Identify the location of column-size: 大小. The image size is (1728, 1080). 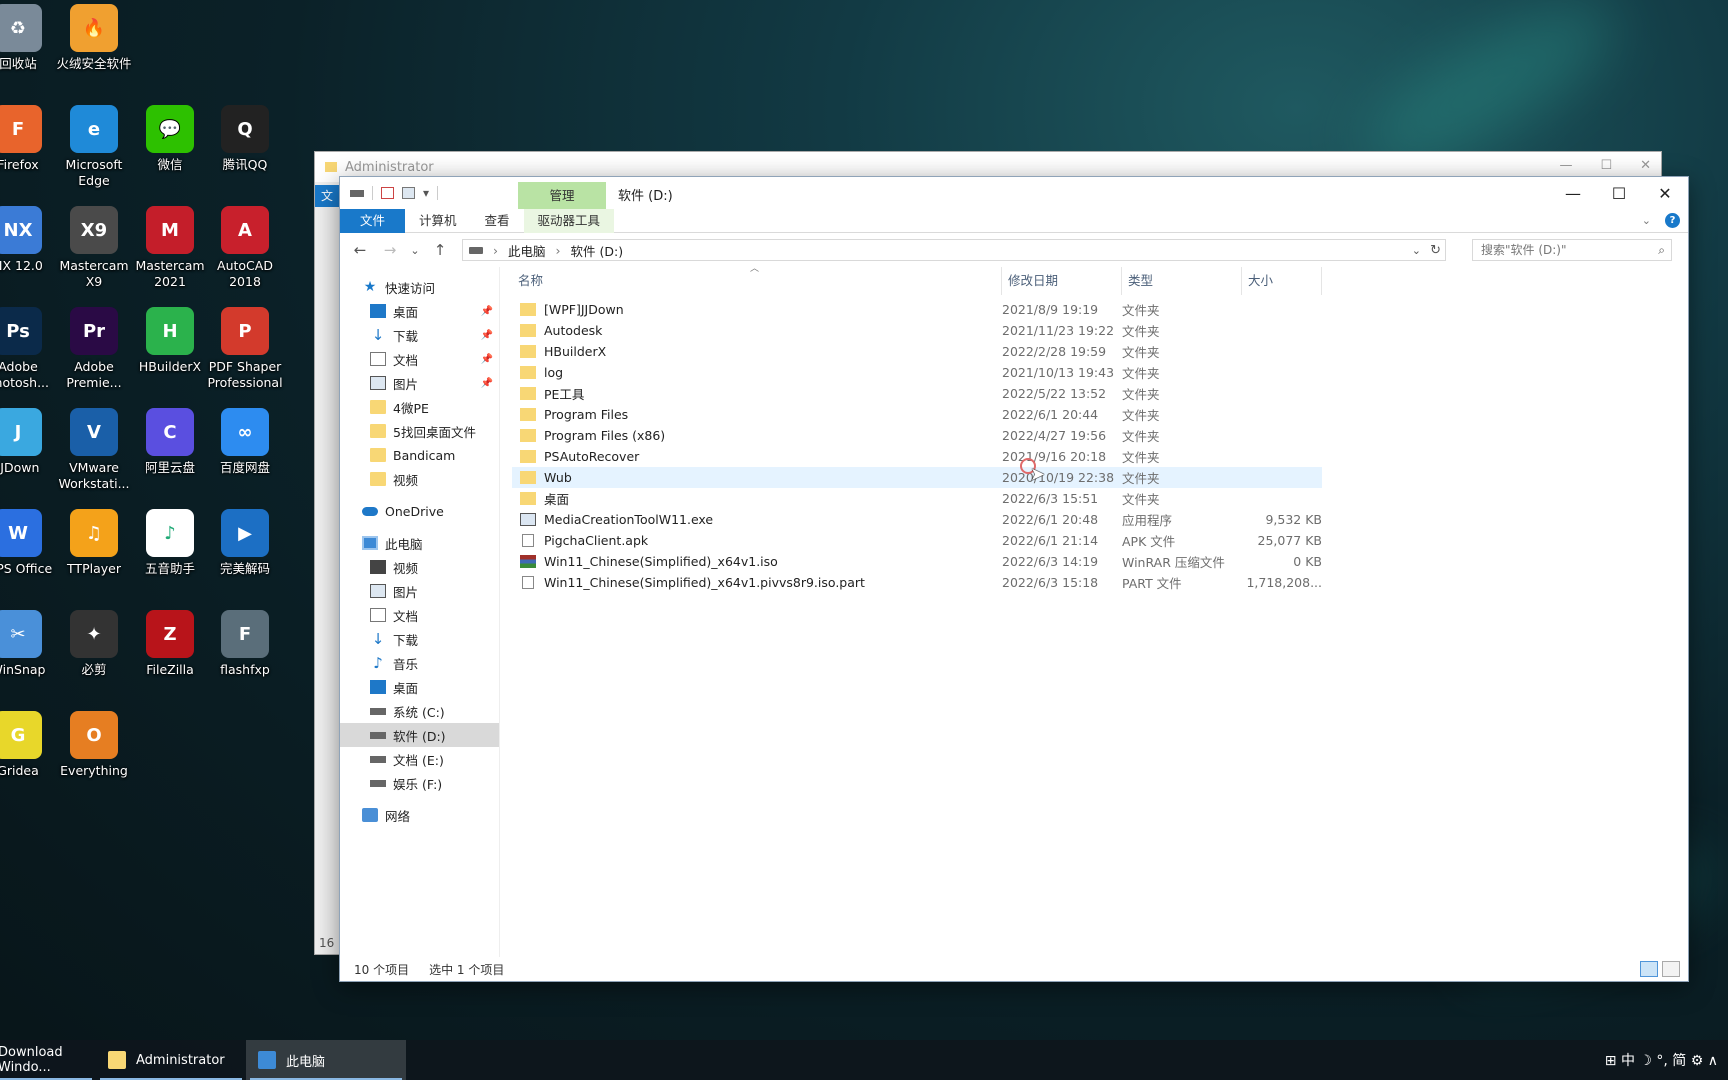
(1282, 281).